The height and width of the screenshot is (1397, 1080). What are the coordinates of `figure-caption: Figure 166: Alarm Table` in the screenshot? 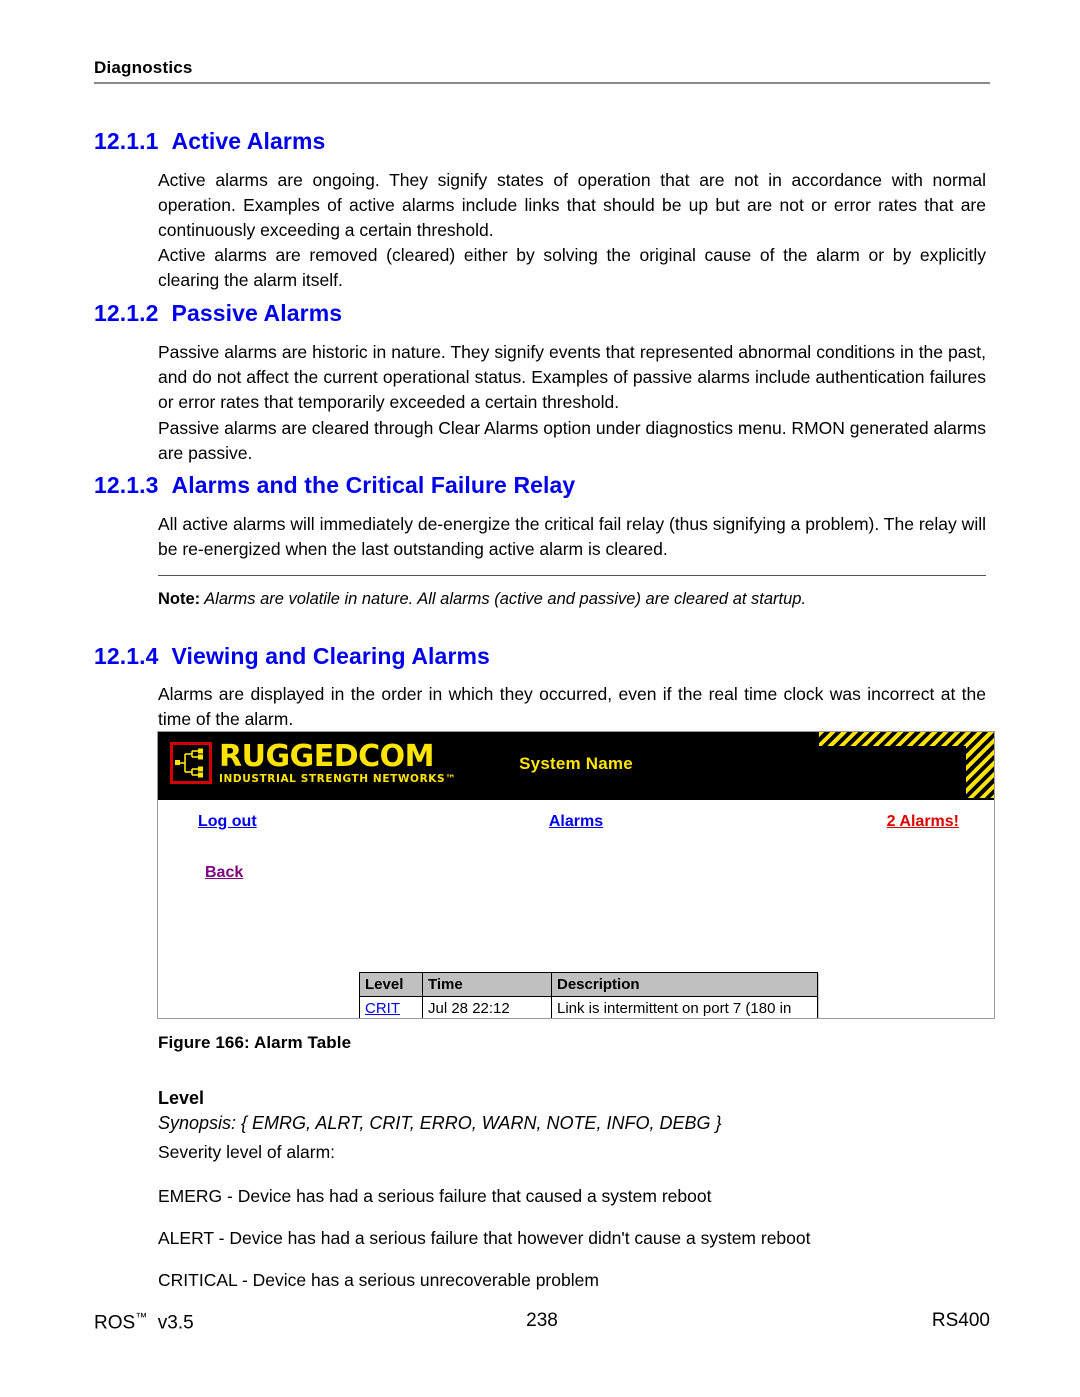 It's located at (255, 1042).